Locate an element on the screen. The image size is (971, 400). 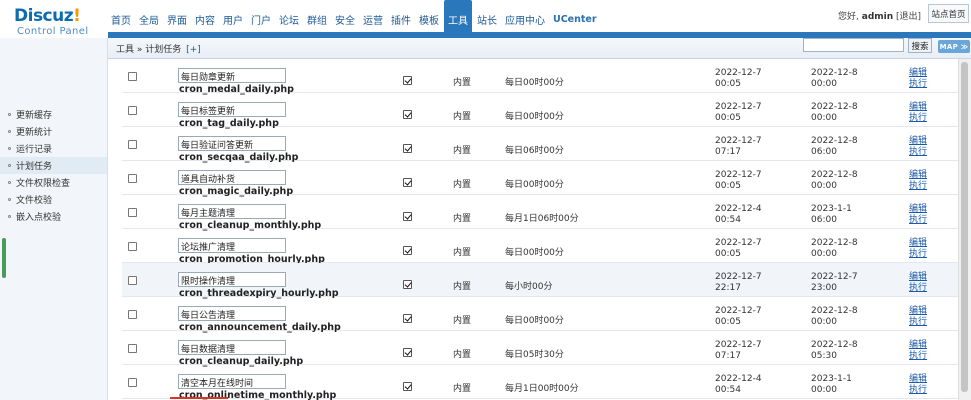
logout-link: [退出] is located at coordinates (908, 17).